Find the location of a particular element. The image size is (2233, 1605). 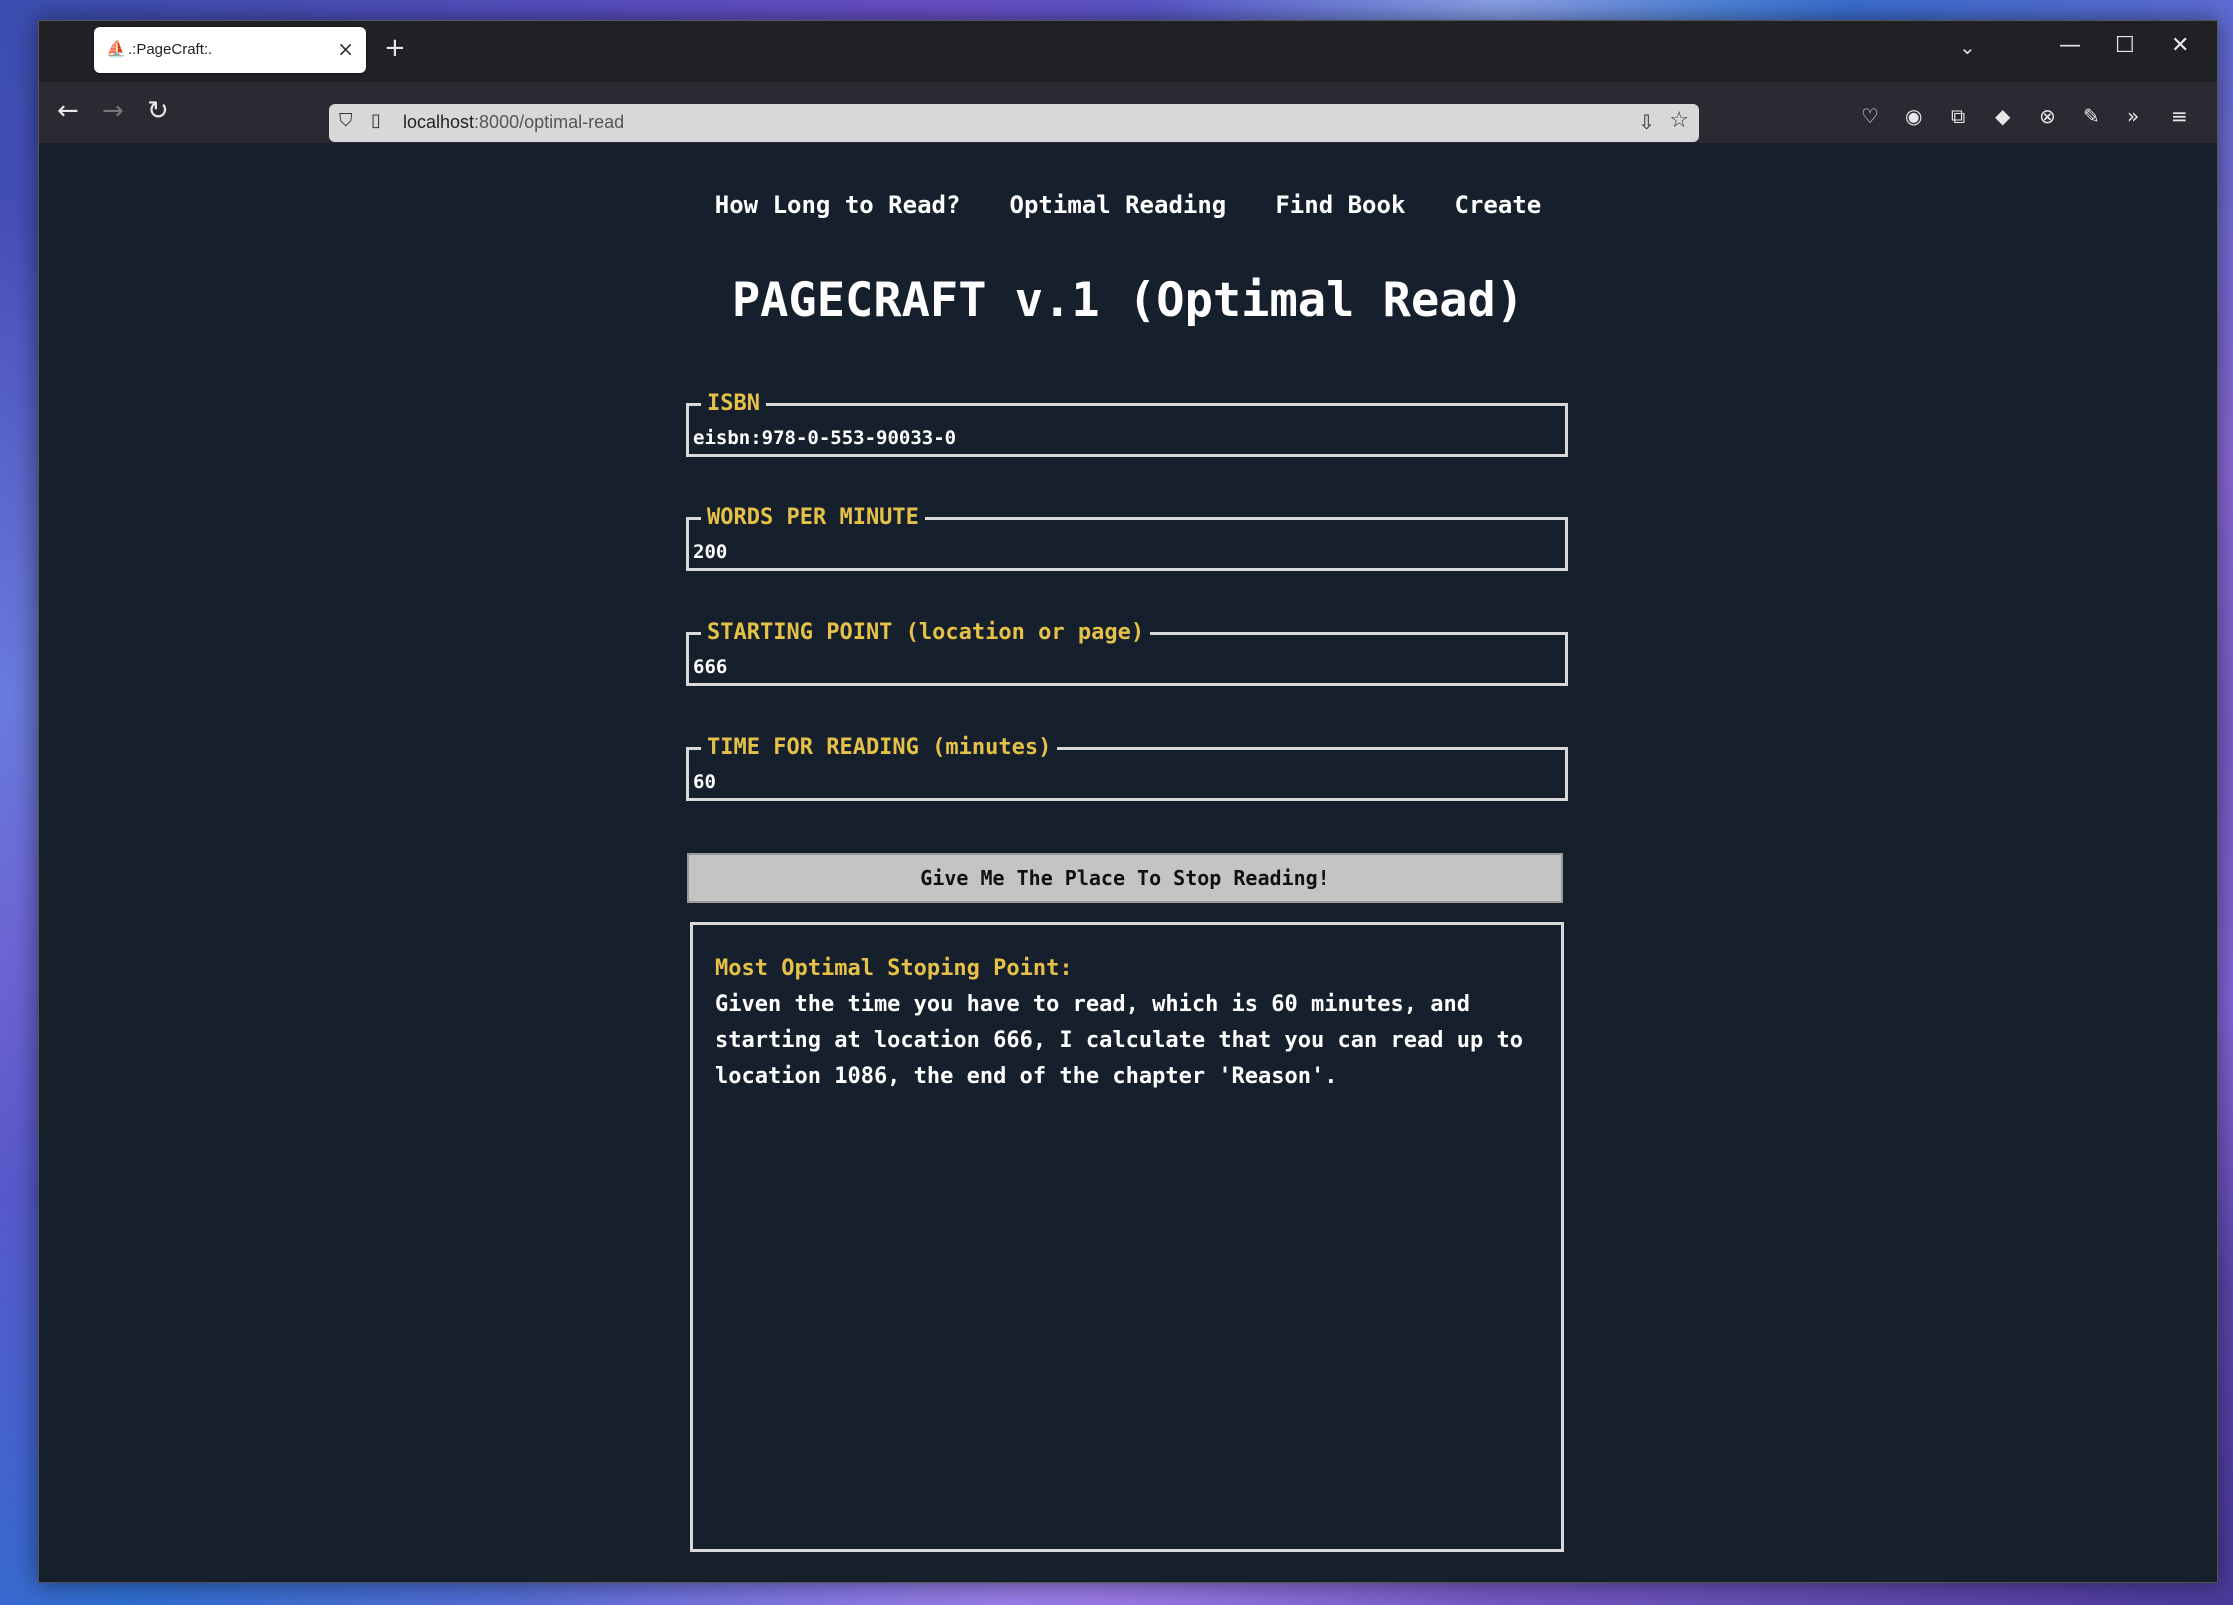

starting-point-input: 666 is located at coordinates (710, 667).